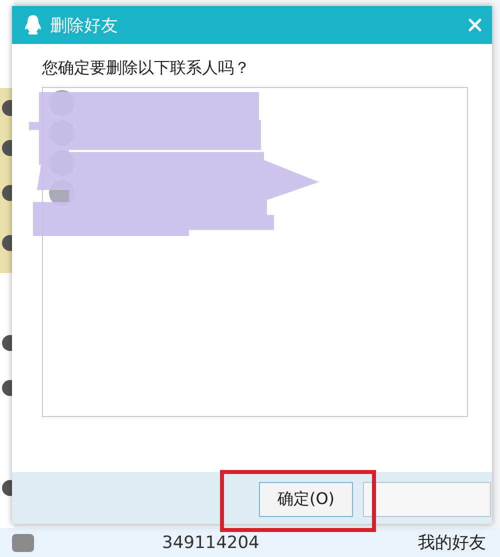 The width and height of the screenshot is (500, 557). Describe the element at coordinates (475, 25) in the screenshot. I see `close-icon` at that location.